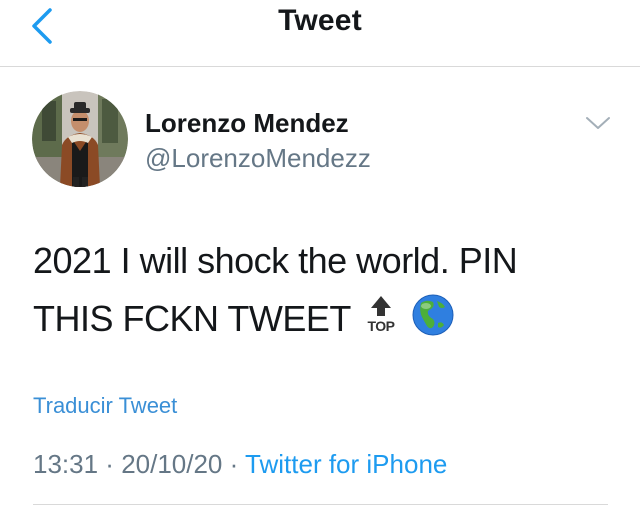  Describe the element at coordinates (433, 323) in the screenshot. I see `globe-americas-icon` at that location.